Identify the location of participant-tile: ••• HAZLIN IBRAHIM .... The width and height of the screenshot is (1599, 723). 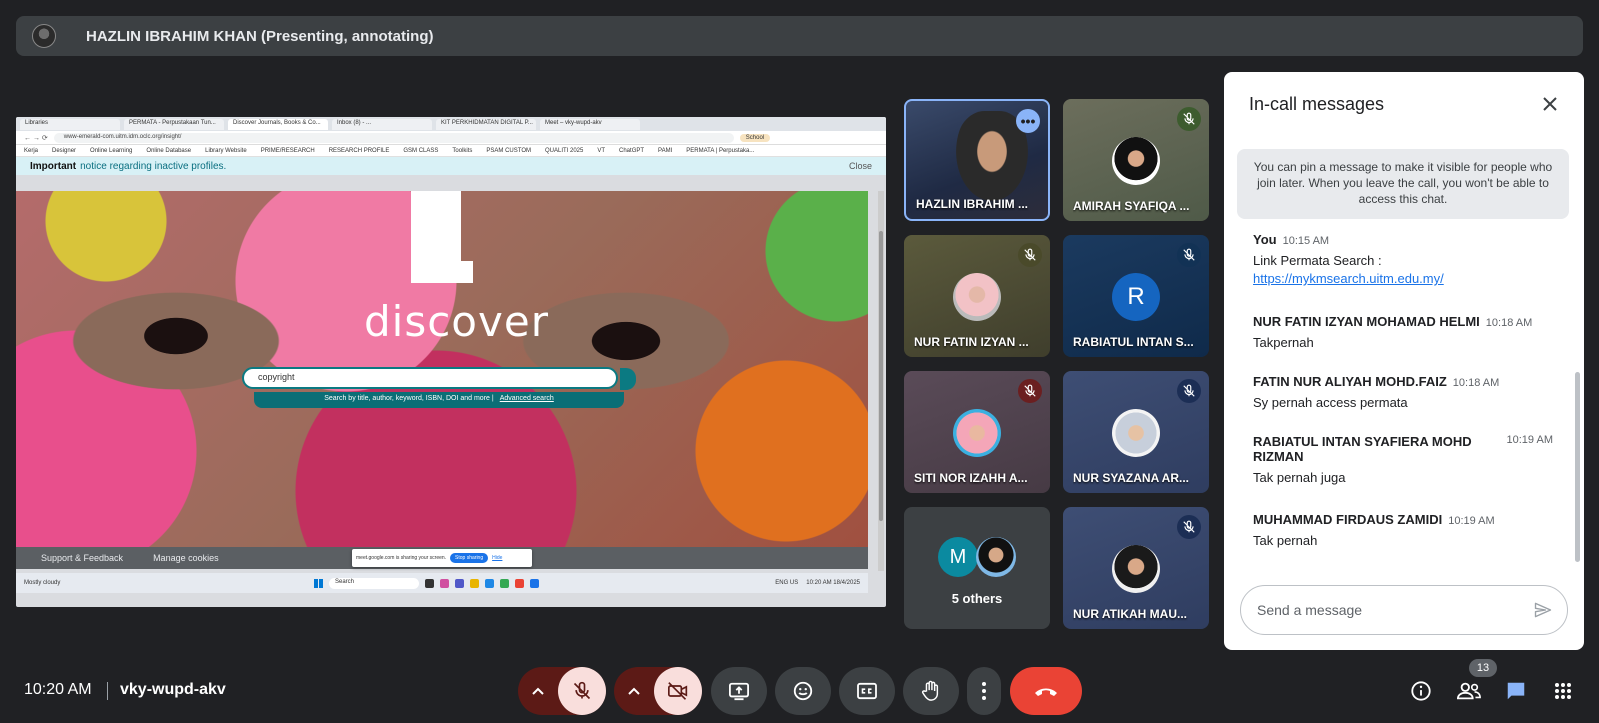
(977, 160).